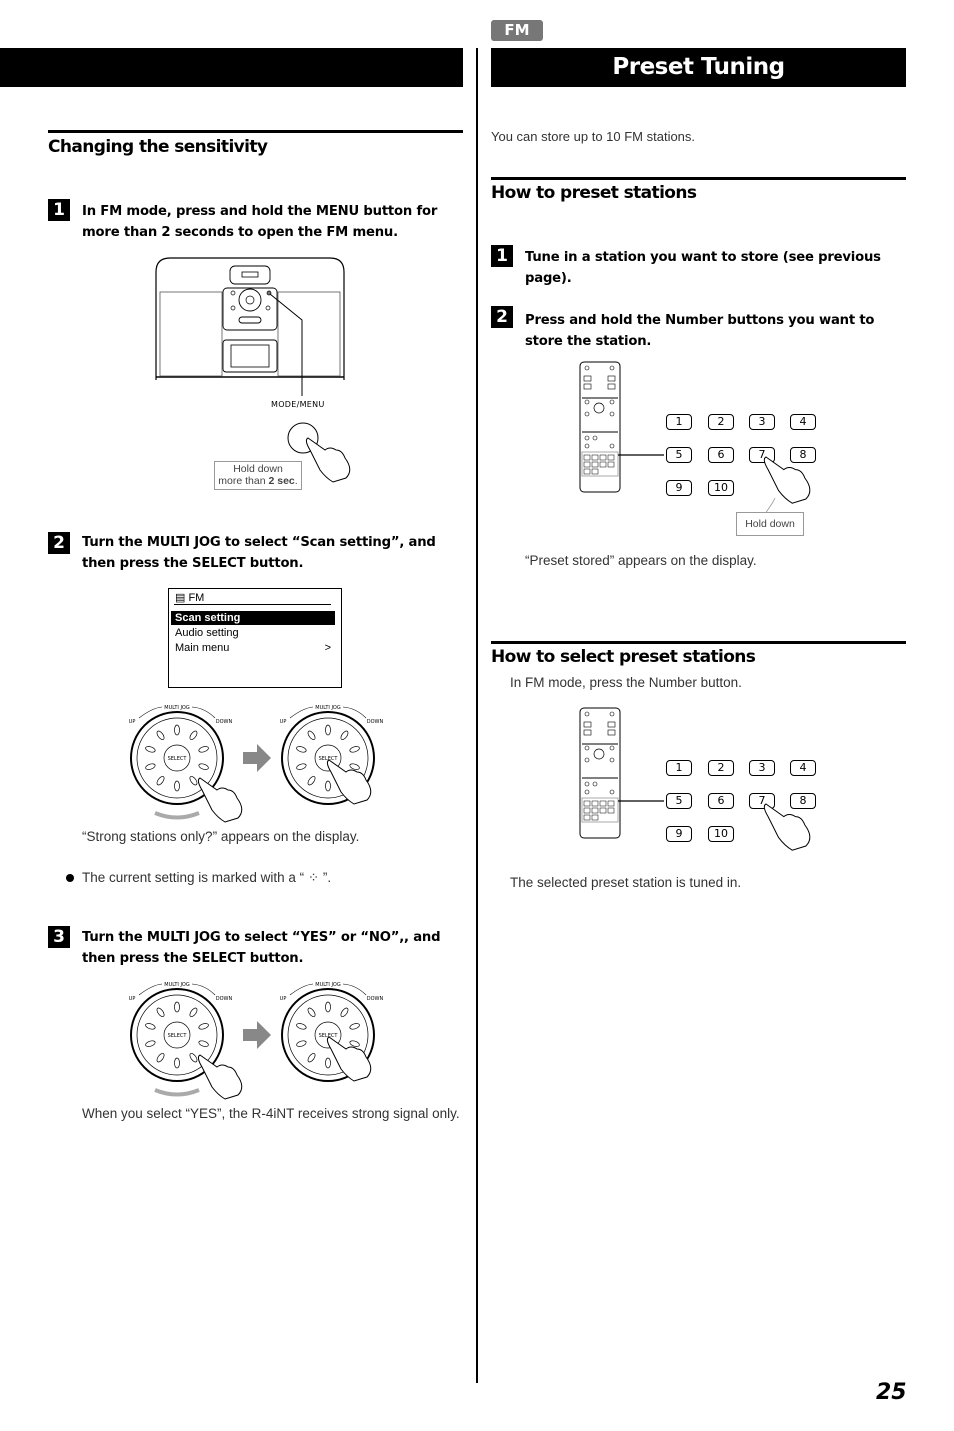 This screenshot has width=954, height=1431. I want to click on callout-line-1: Hold down, so click(258, 469).